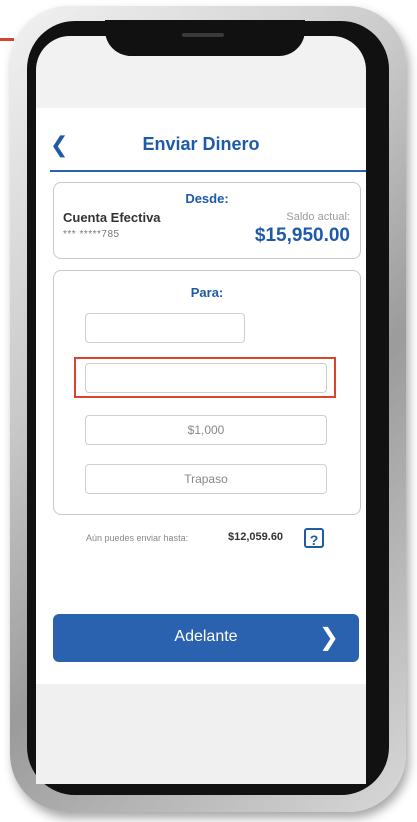 Image resolution: width=417 pixels, height=822 pixels. I want to click on page-header: ❮ Enviar Dinero, so click(201, 149).